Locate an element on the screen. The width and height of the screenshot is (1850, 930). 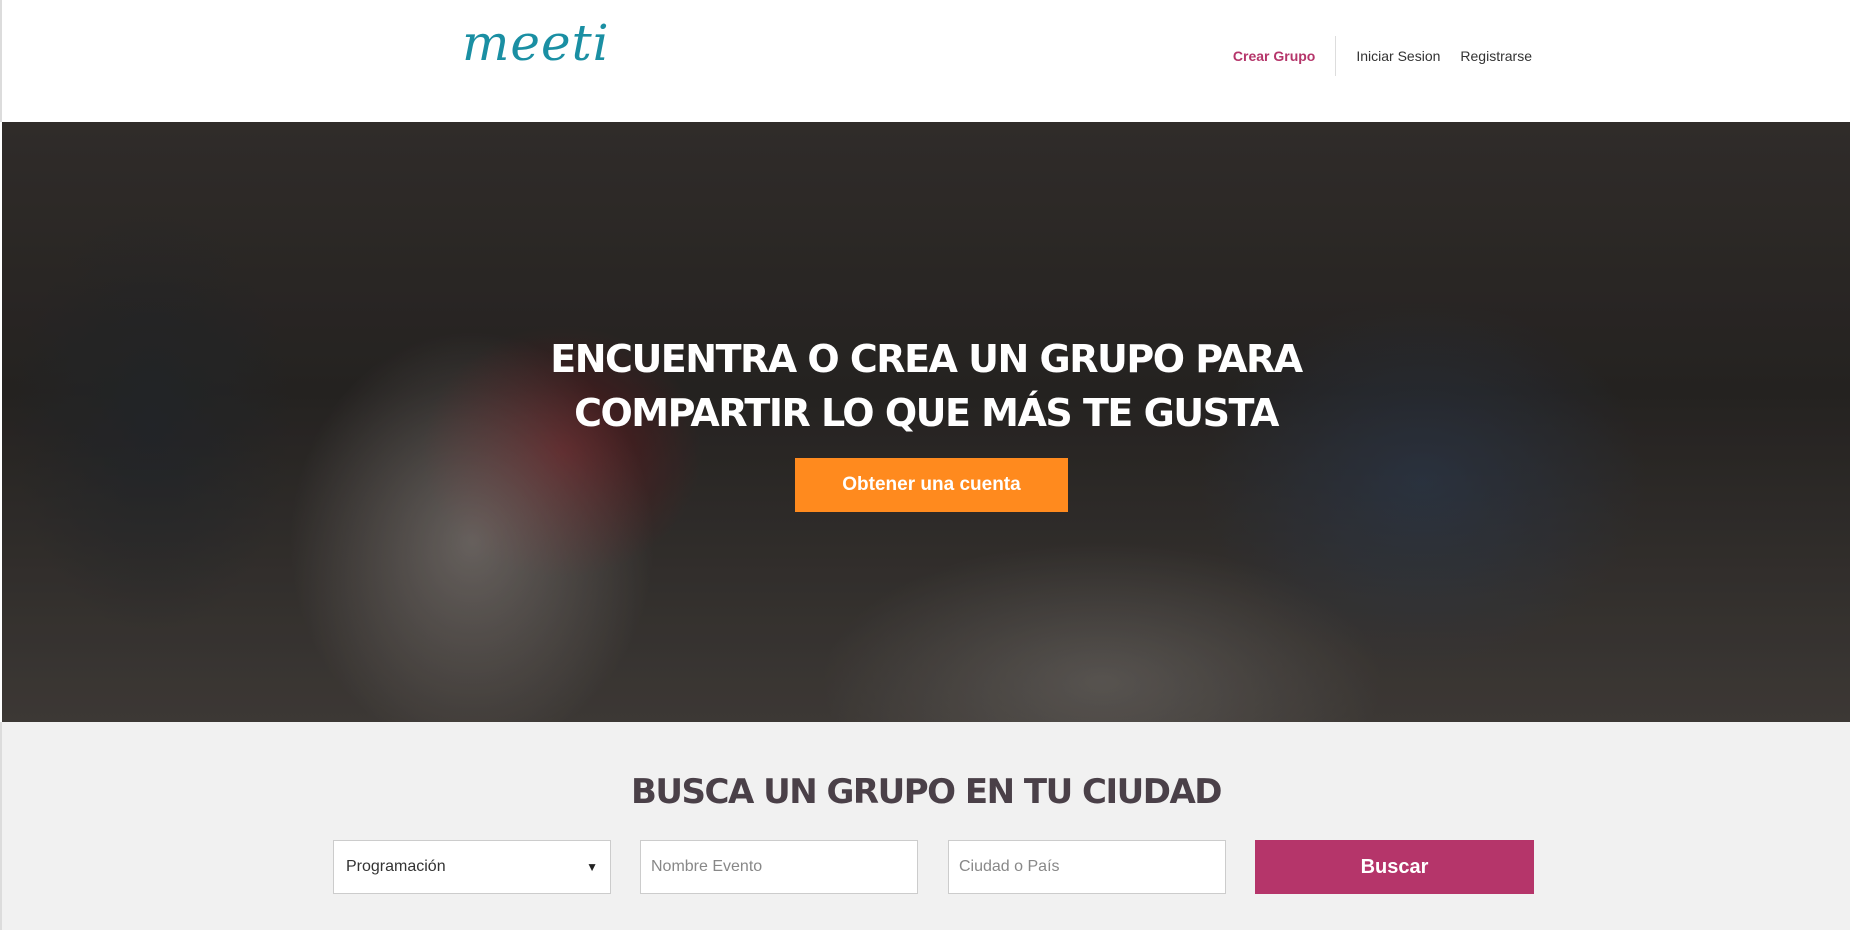
city-country-input is located at coordinates (1087, 867).